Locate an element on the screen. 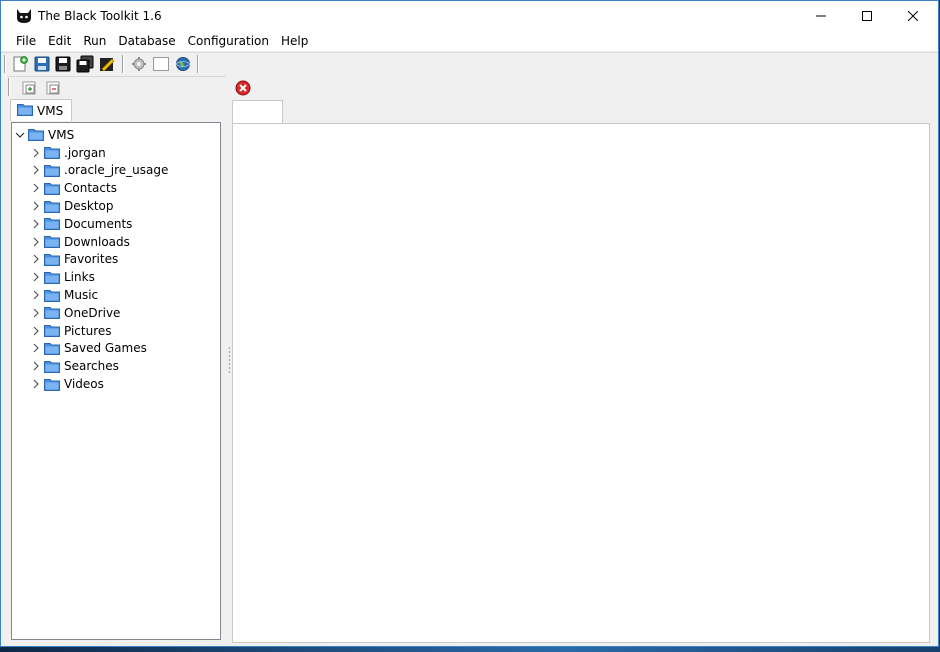 This screenshot has width=940, height=652. menu-database: Database is located at coordinates (146, 41).